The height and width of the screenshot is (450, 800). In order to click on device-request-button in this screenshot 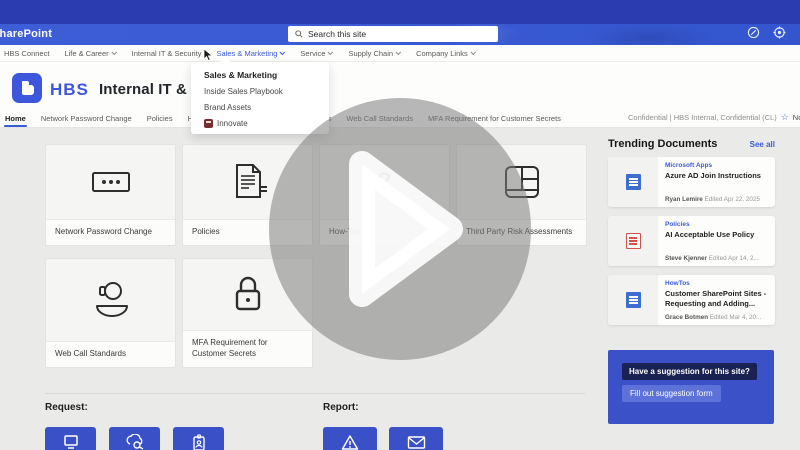, I will do `click(70, 438)`.